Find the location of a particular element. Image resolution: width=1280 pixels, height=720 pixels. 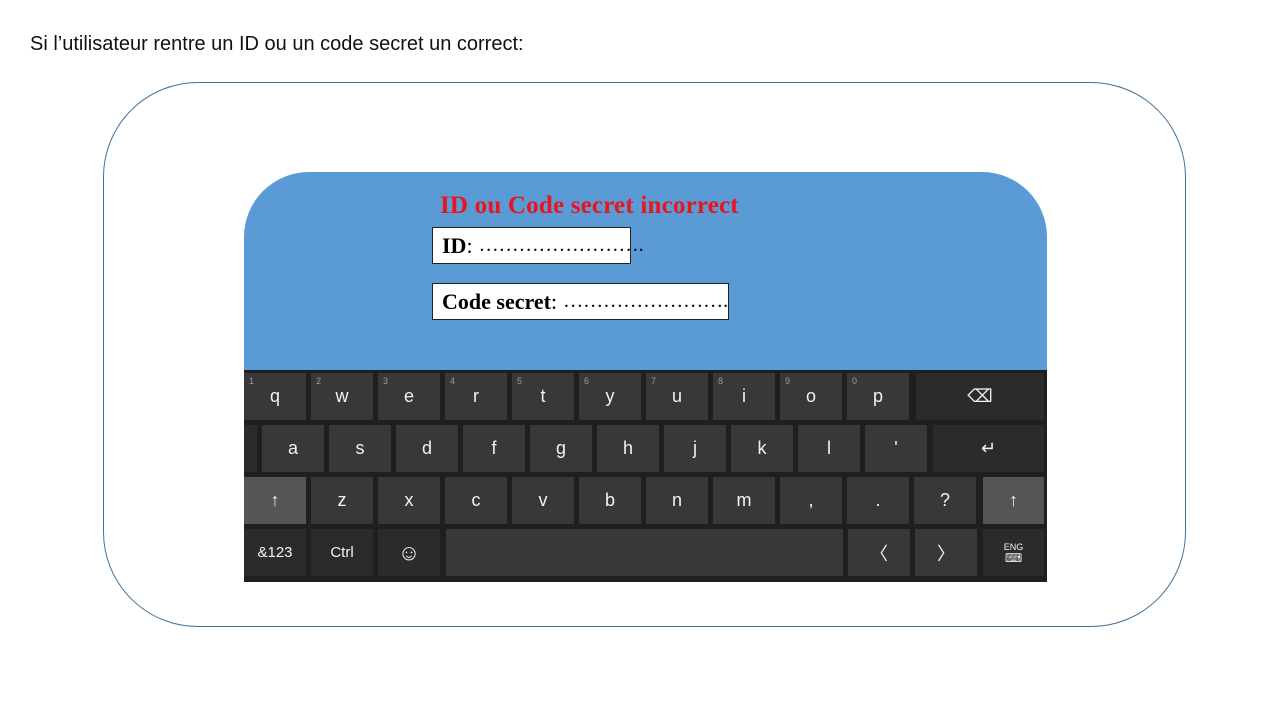

key-r: 4r is located at coordinates (476, 396).